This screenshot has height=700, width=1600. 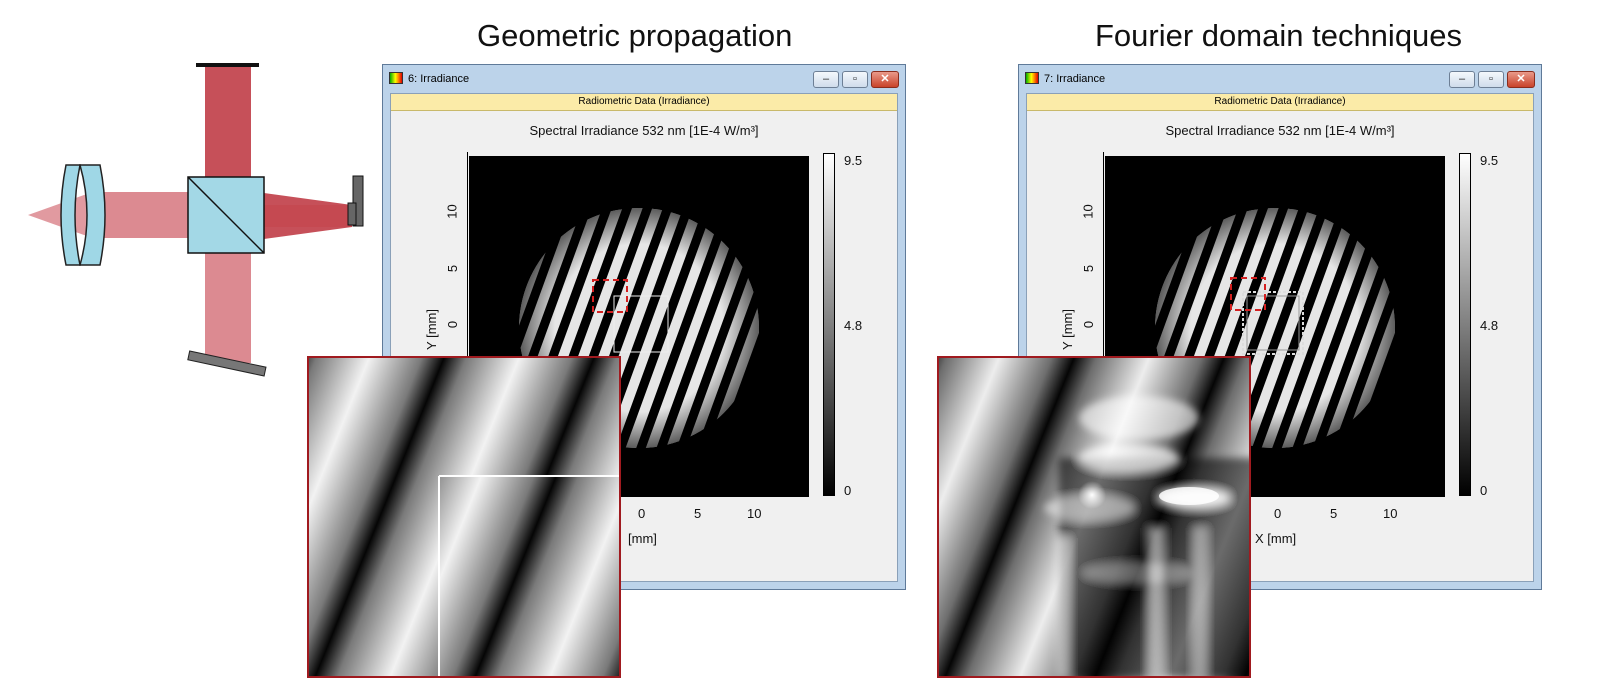 I want to click on top-mirror, so click(x=227, y=65).